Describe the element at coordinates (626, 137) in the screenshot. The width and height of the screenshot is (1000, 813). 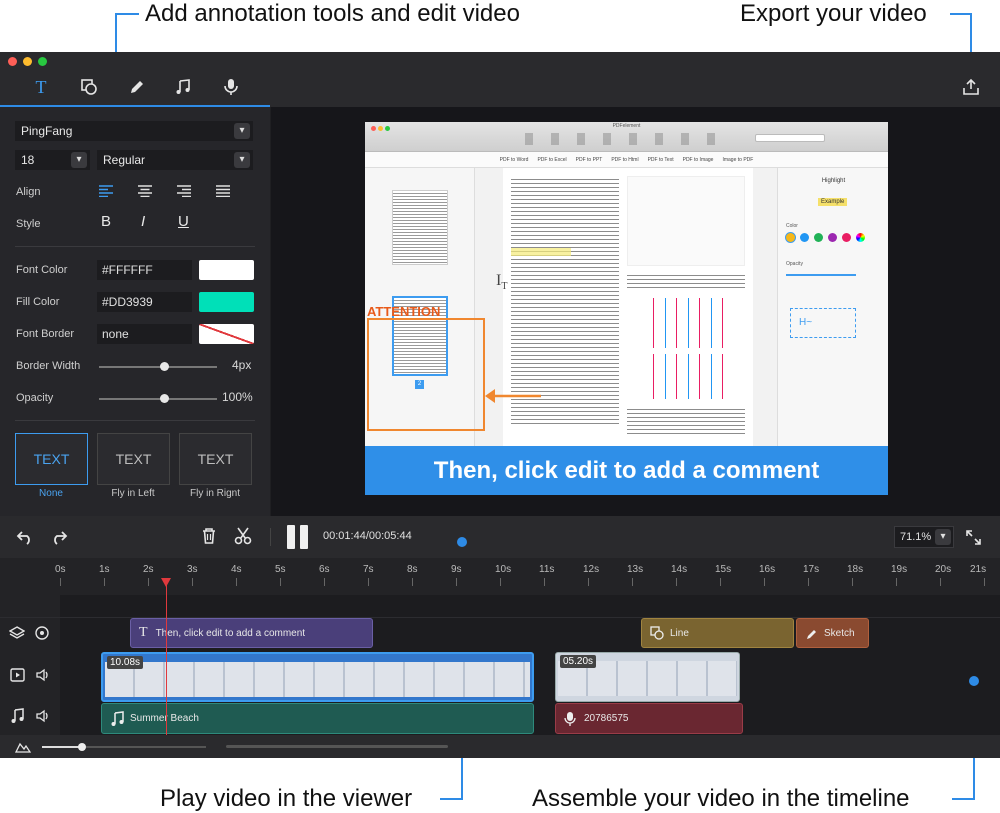
I see `preview-titlebar: PDFelement` at that location.